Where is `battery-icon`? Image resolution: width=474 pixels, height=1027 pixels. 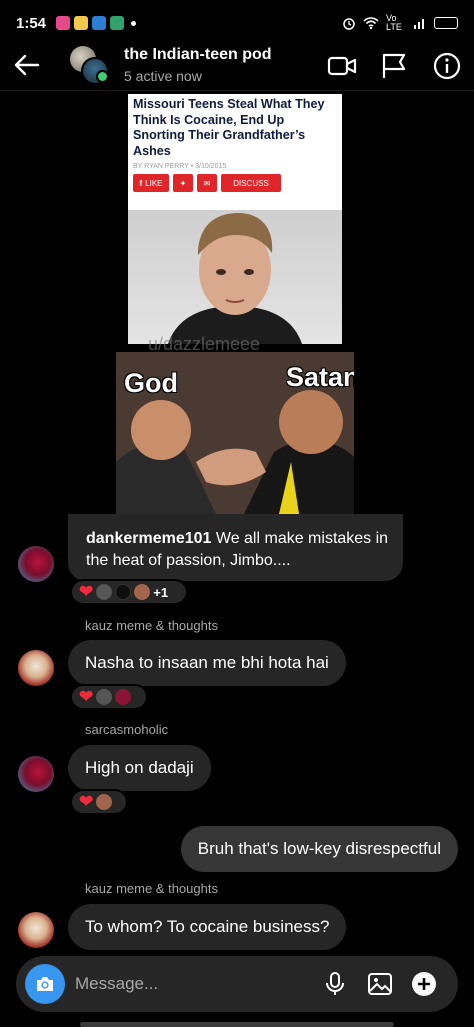 battery-icon is located at coordinates (446, 23).